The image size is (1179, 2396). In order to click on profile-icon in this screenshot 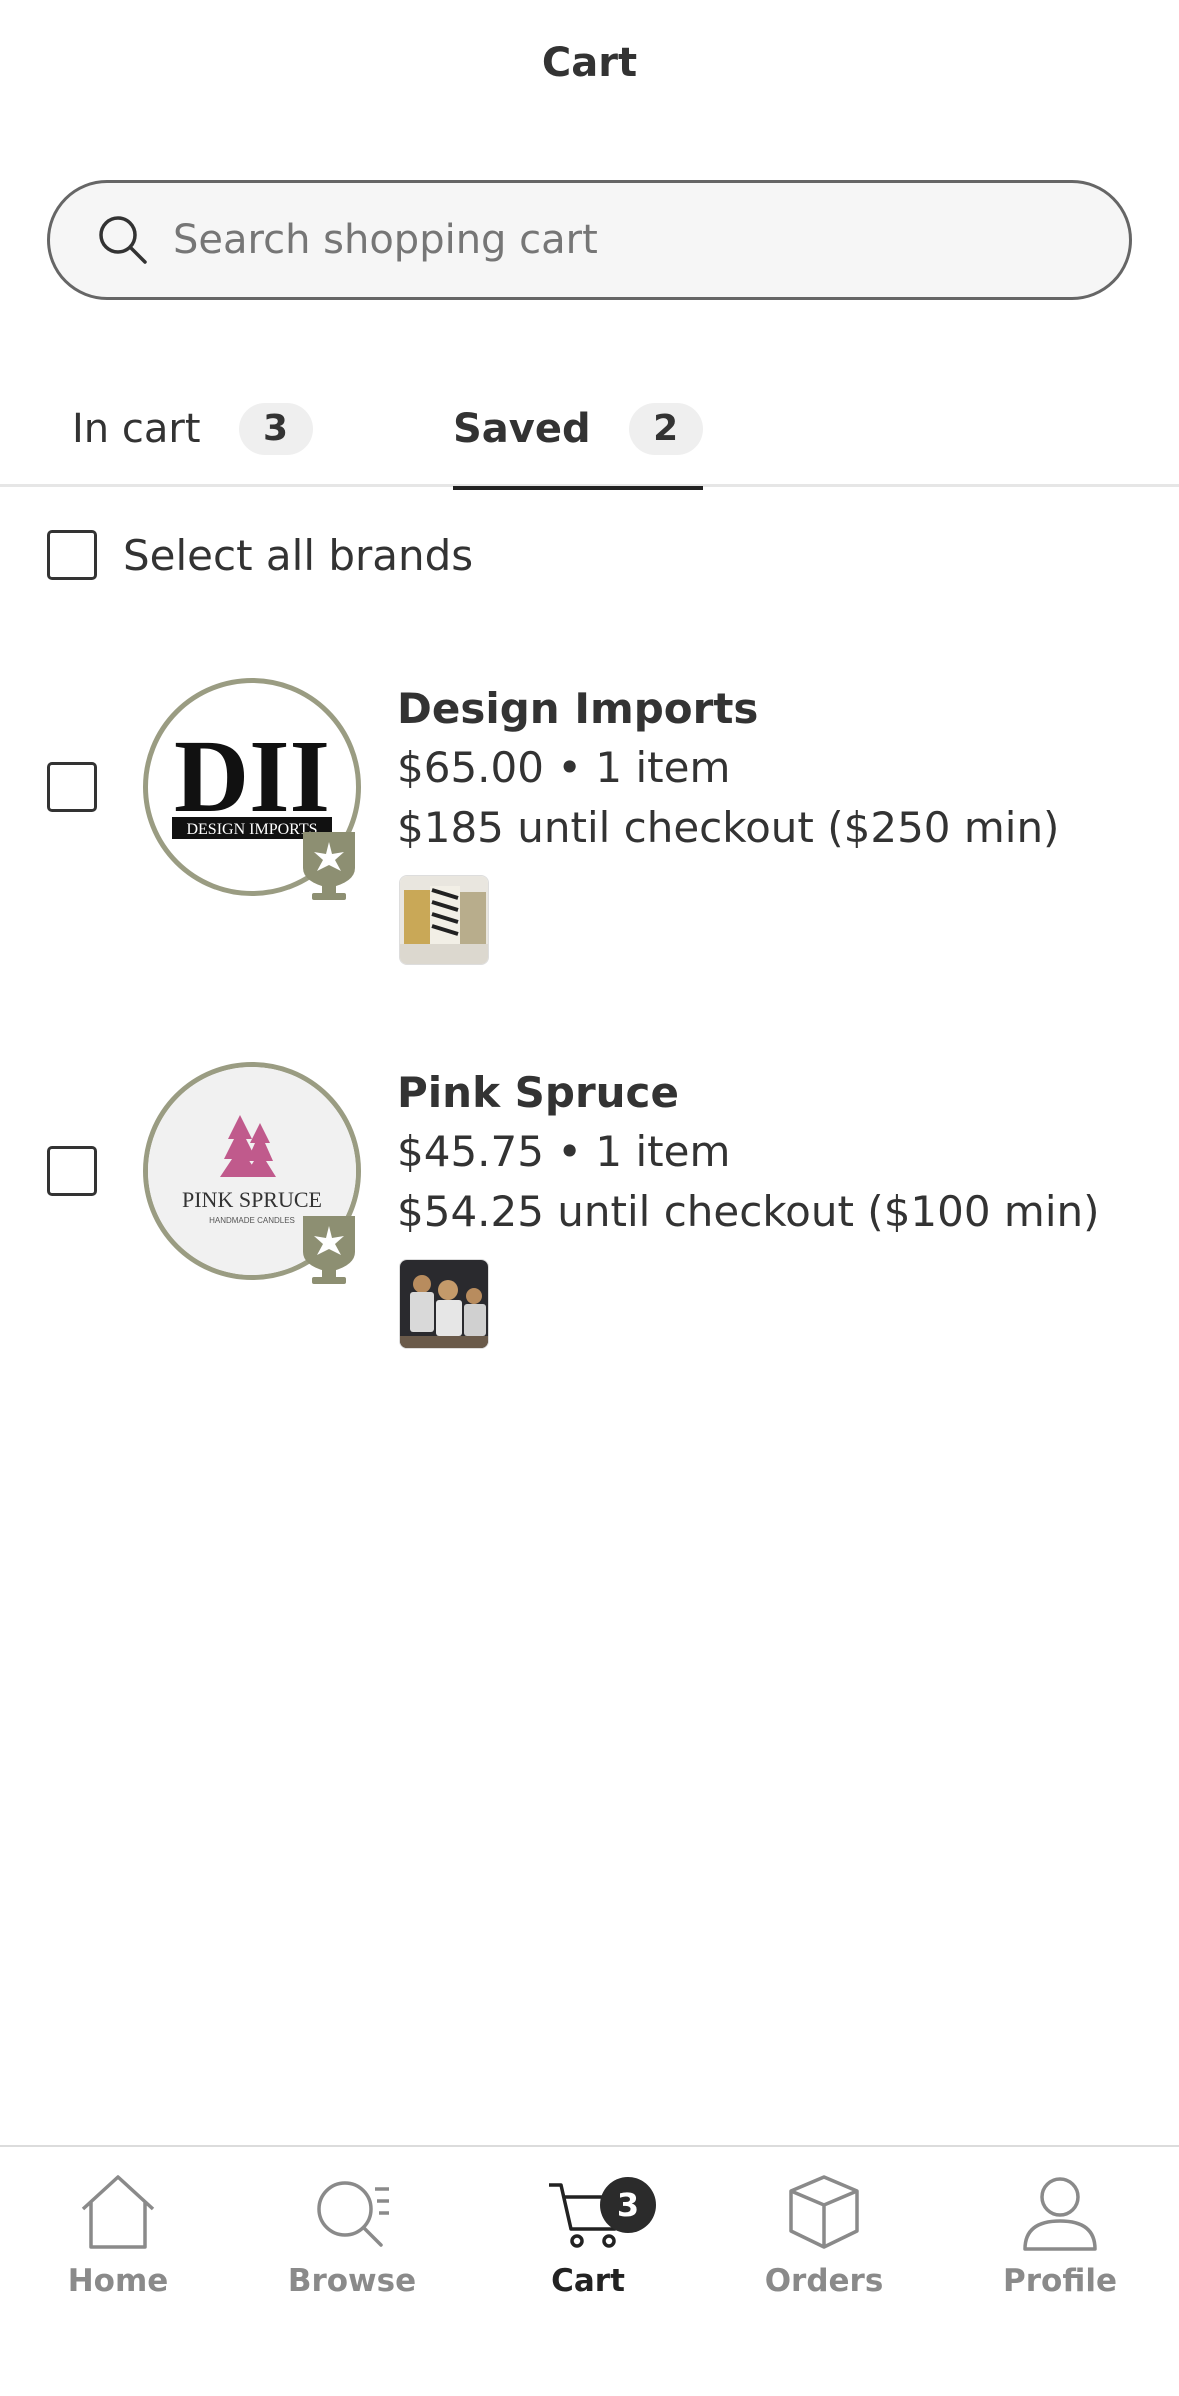, I will do `click(1060, 2214)`.